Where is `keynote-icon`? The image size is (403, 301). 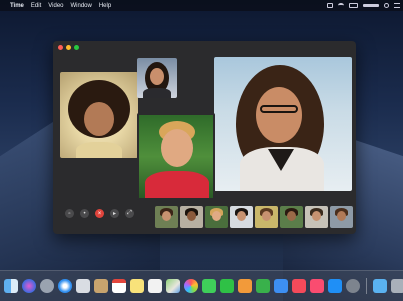 keynote-icon is located at coordinates (281, 286).